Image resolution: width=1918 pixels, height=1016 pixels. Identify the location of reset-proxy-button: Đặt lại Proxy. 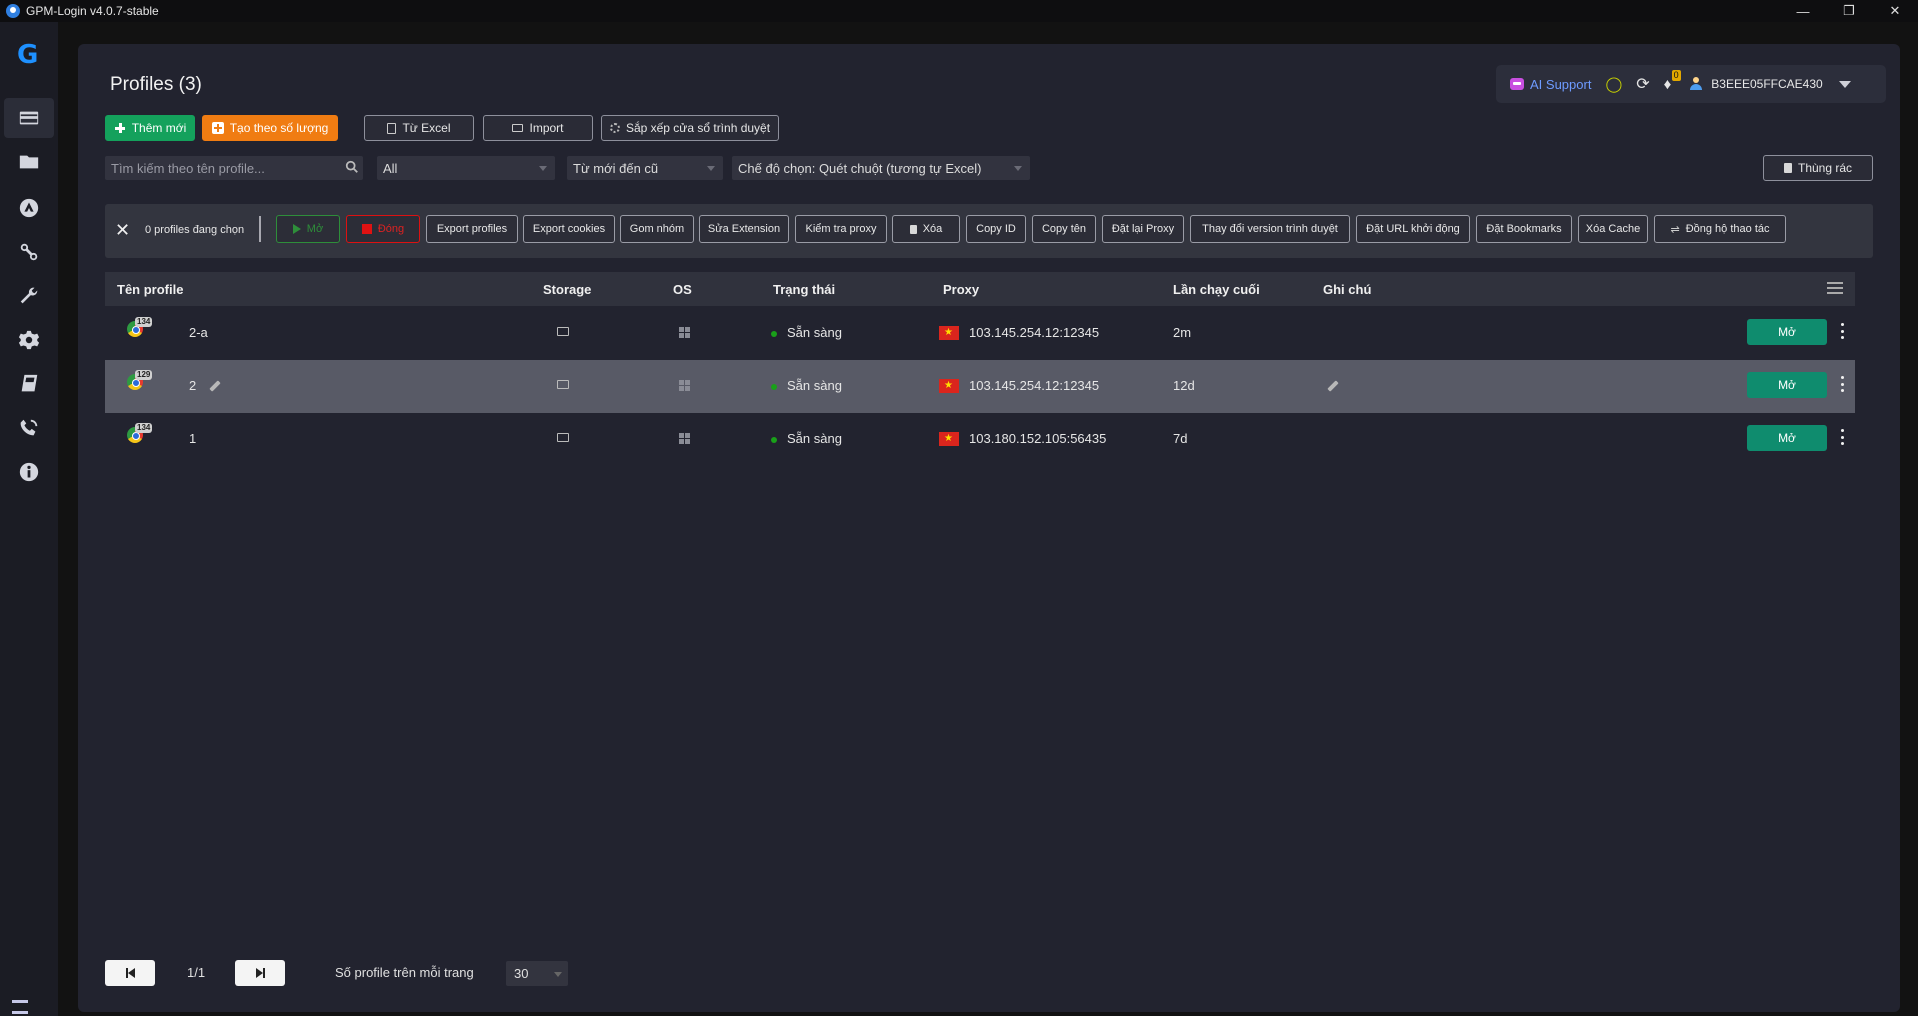
(1143, 229).